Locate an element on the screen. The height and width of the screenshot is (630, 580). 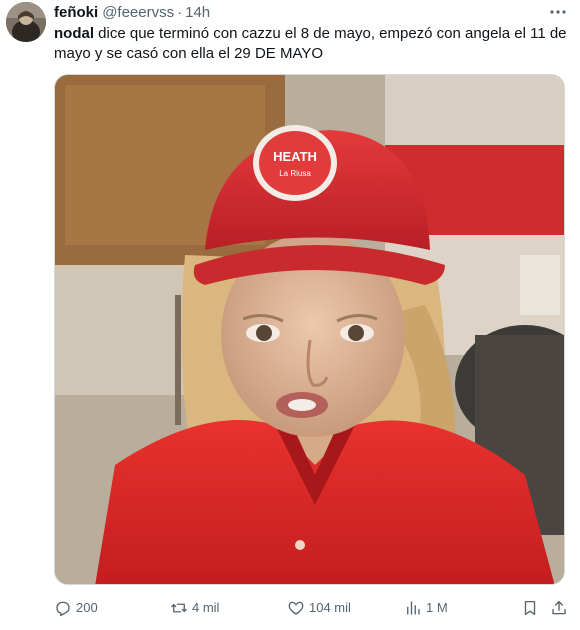
like-count: 104 mil is located at coordinates (330, 607).